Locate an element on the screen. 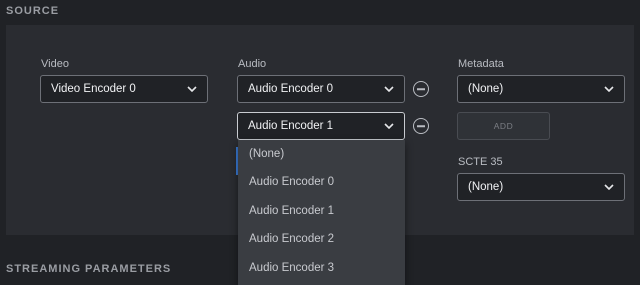  audio-label: Audio is located at coordinates (252, 64).